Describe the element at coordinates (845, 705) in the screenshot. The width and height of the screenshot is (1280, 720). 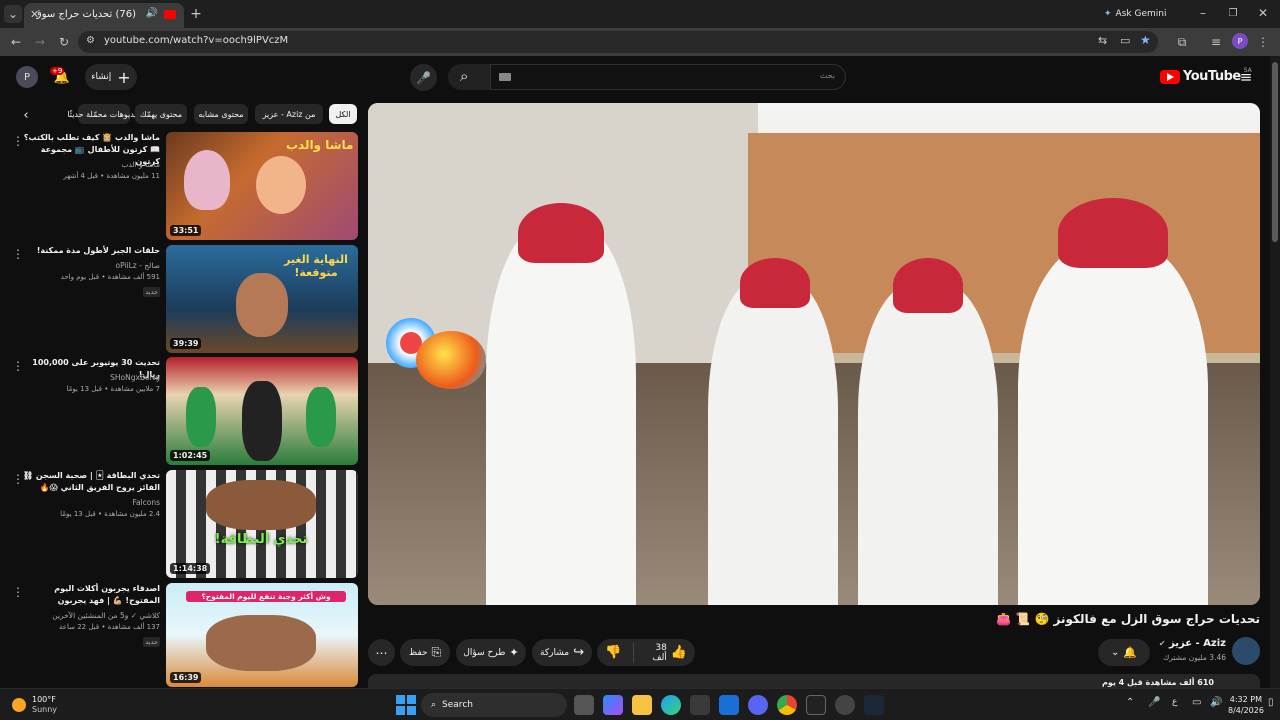
I see `github-icon` at that location.